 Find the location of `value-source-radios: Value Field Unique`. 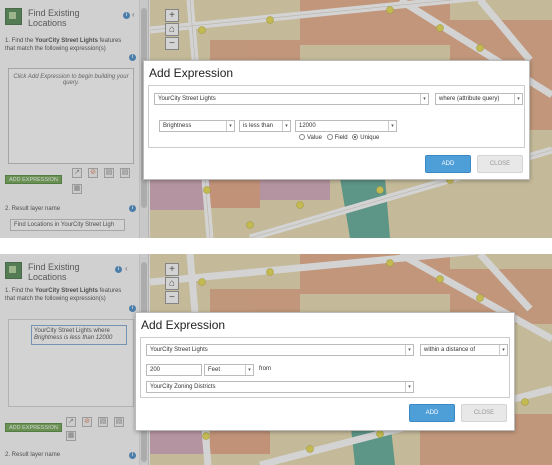

value-source-radios: Value Field Unique is located at coordinates (337, 137).